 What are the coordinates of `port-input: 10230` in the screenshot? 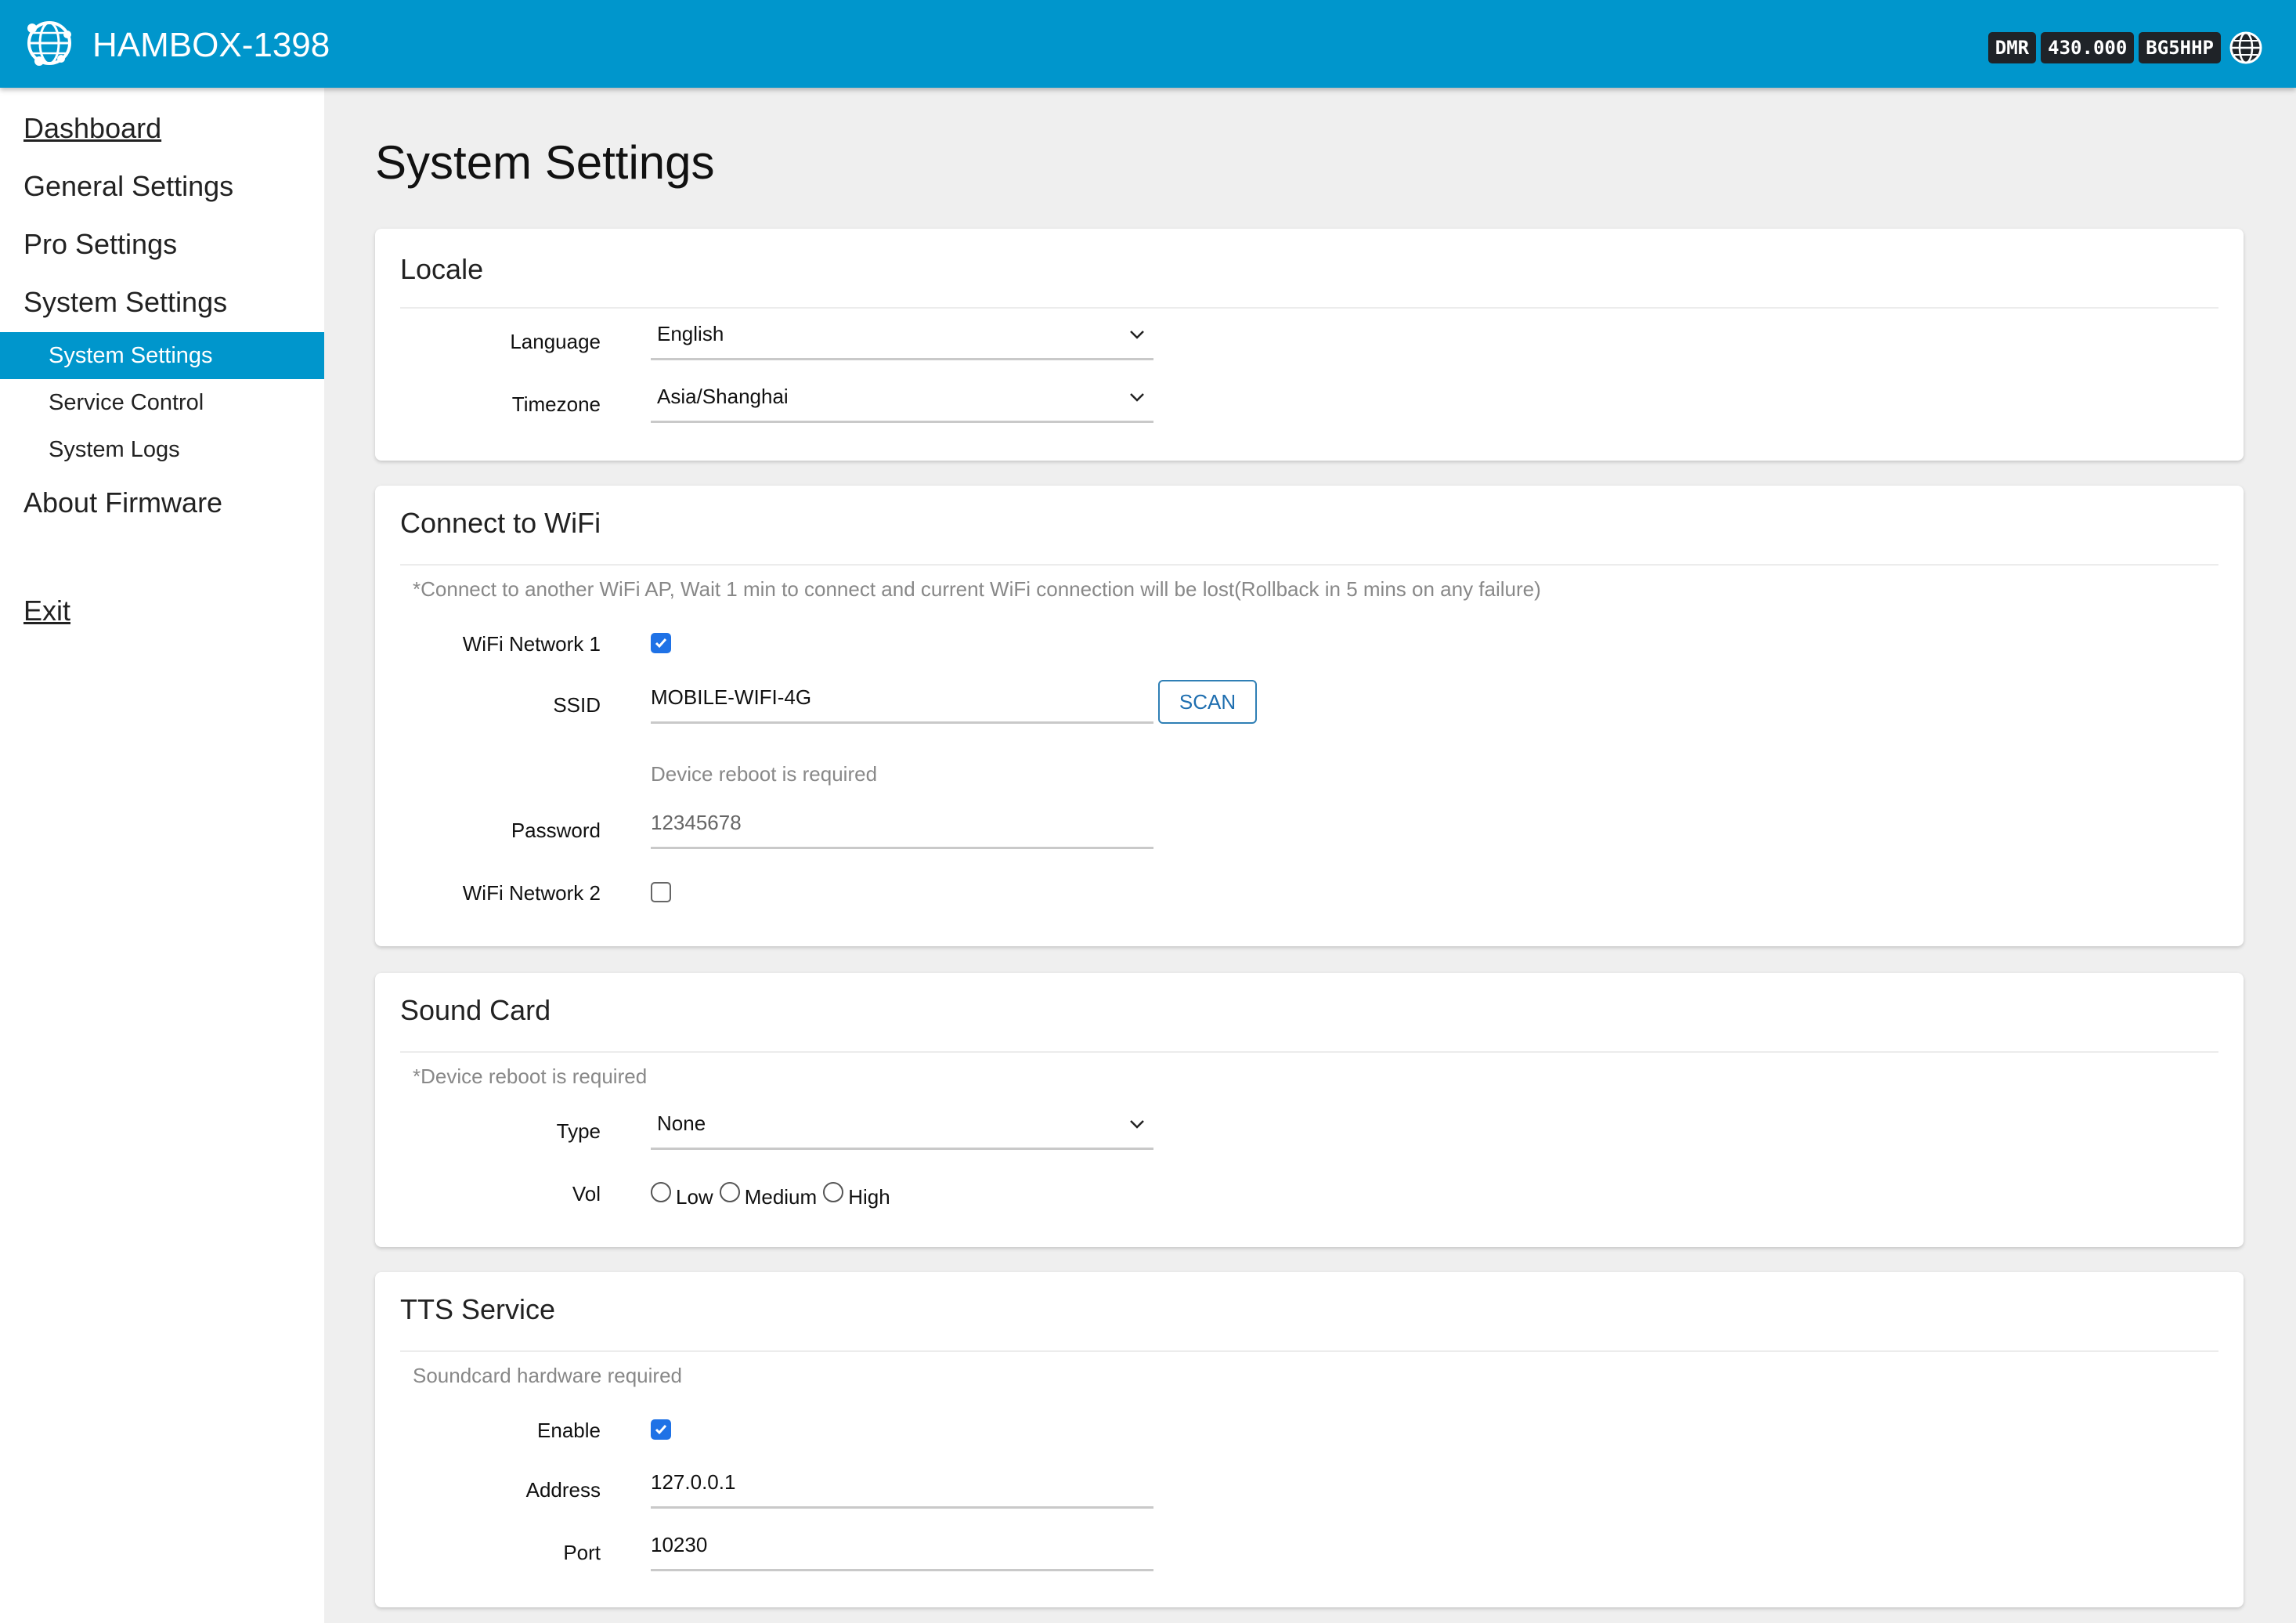 It's located at (902, 1547).